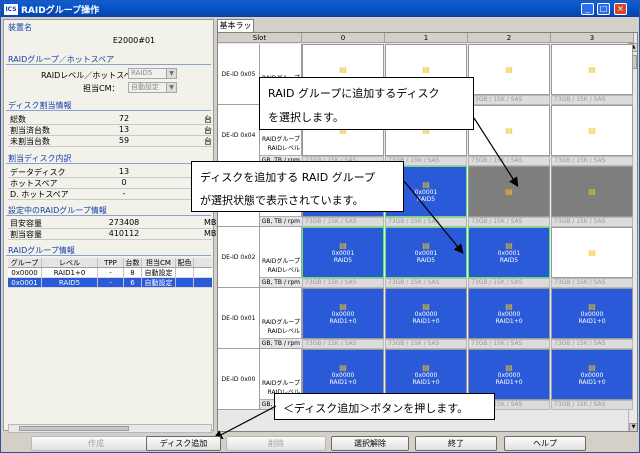 The height and width of the screenshot is (453, 640). I want to click on info-value: 410112, so click(124, 233).